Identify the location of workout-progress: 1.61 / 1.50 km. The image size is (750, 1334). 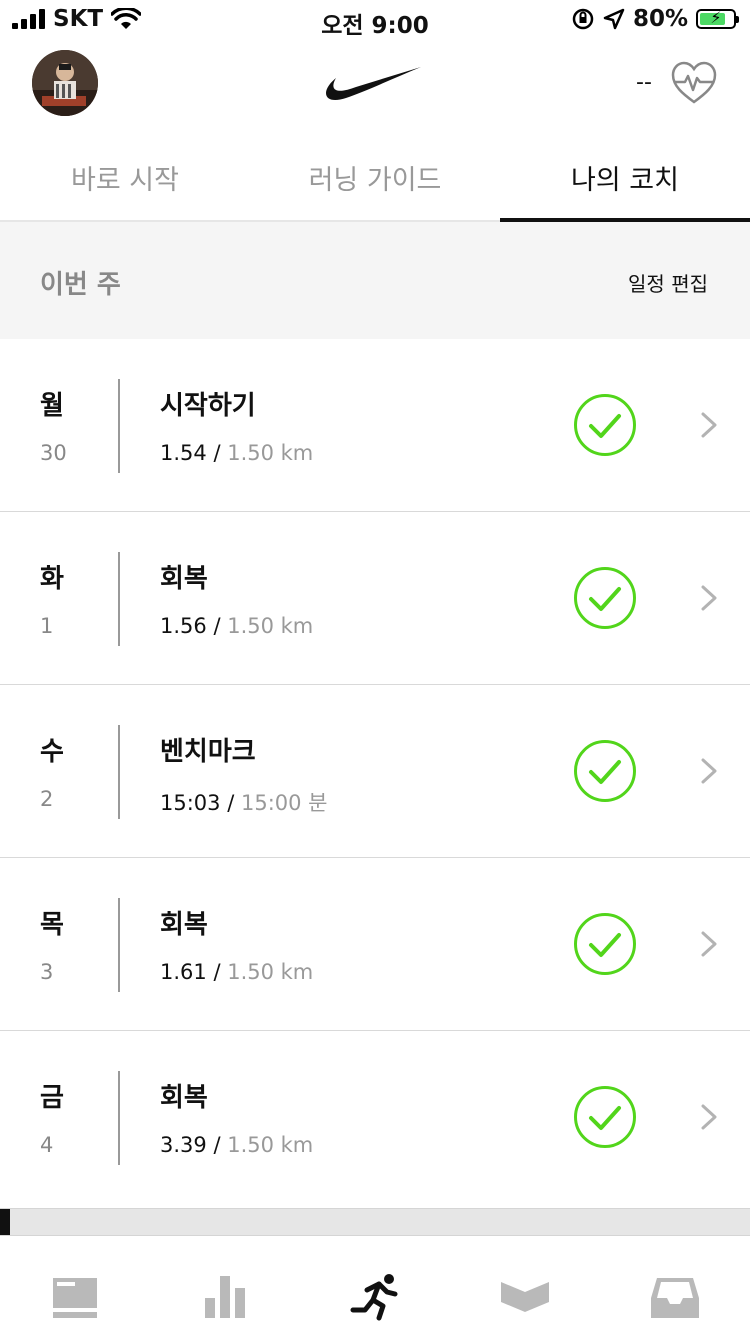
(236, 972).